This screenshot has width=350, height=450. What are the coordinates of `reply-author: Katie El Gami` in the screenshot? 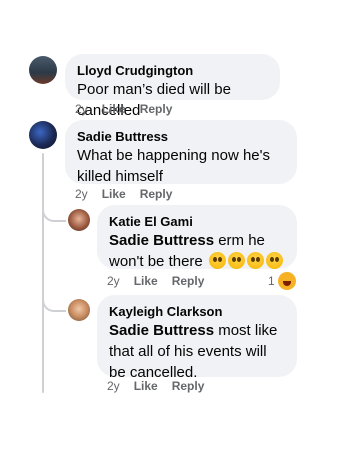 It's located at (197, 221).